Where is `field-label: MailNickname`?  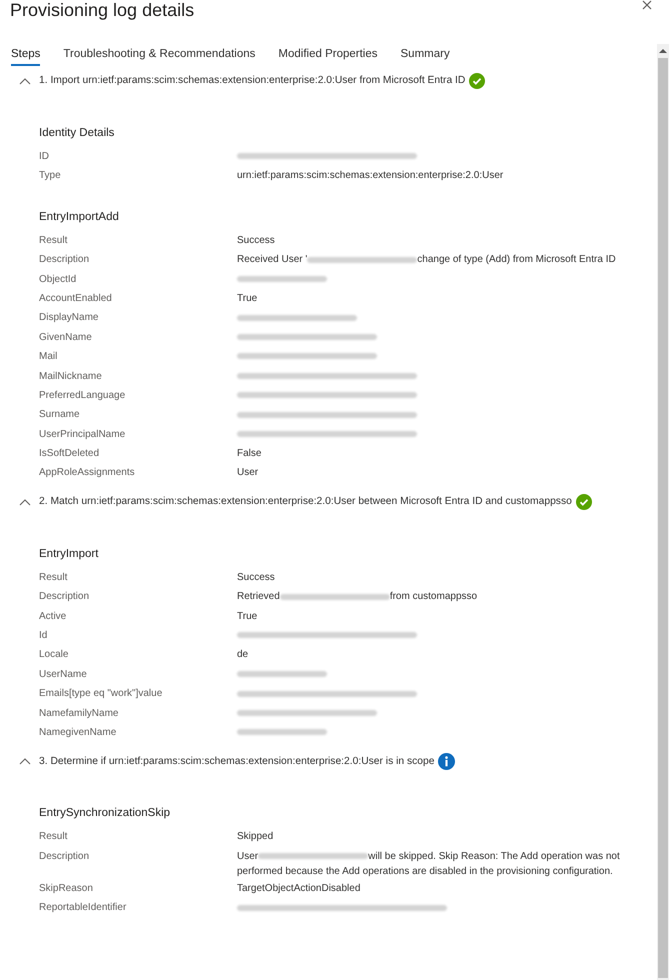
field-label: MailNickname is located at coordinates (71, 377).